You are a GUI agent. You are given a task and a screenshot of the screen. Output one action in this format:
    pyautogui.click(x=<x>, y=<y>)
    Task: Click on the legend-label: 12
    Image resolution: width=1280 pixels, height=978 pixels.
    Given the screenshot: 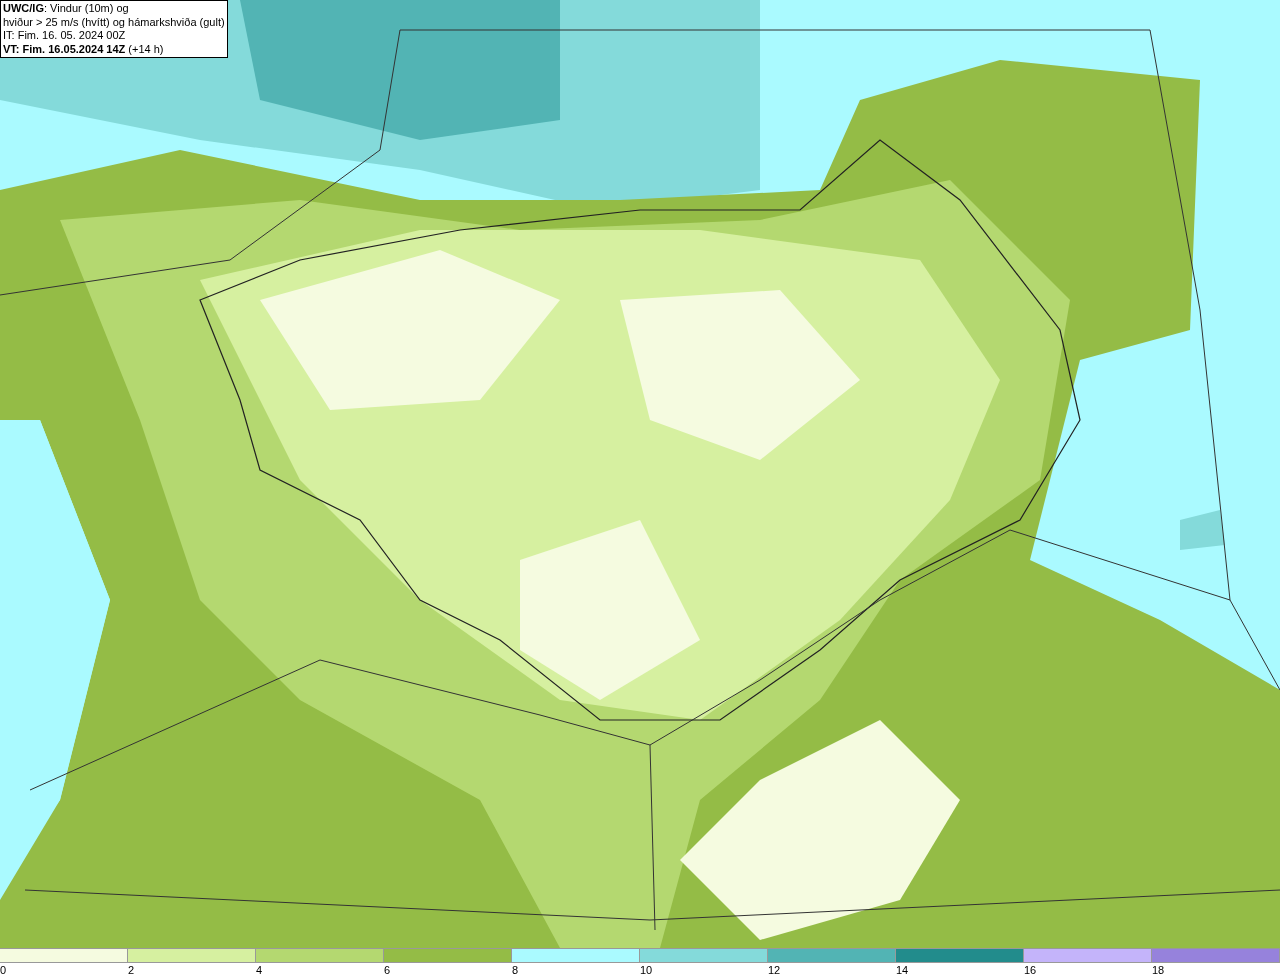 What is the action you would take?
    pyautogui.click(x=774, y=970)
    